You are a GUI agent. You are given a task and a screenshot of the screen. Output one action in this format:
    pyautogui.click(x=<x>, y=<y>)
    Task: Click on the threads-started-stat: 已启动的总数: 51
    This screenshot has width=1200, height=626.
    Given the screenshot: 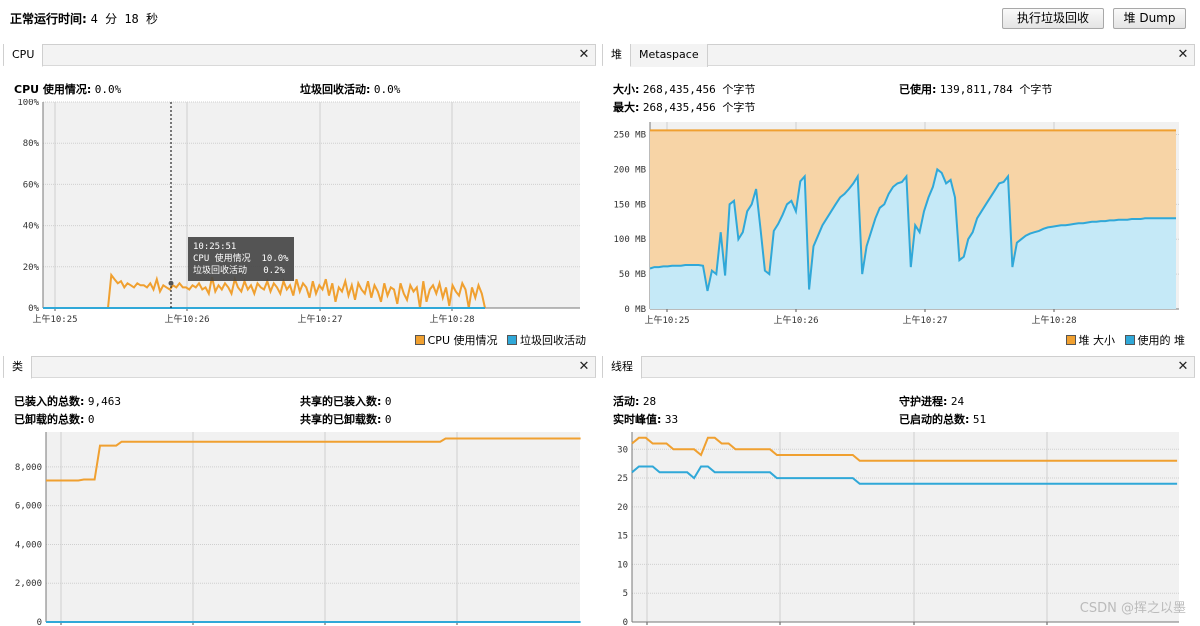 What is the action you would take?
    pyautogui.click(x=942, y=419)
    